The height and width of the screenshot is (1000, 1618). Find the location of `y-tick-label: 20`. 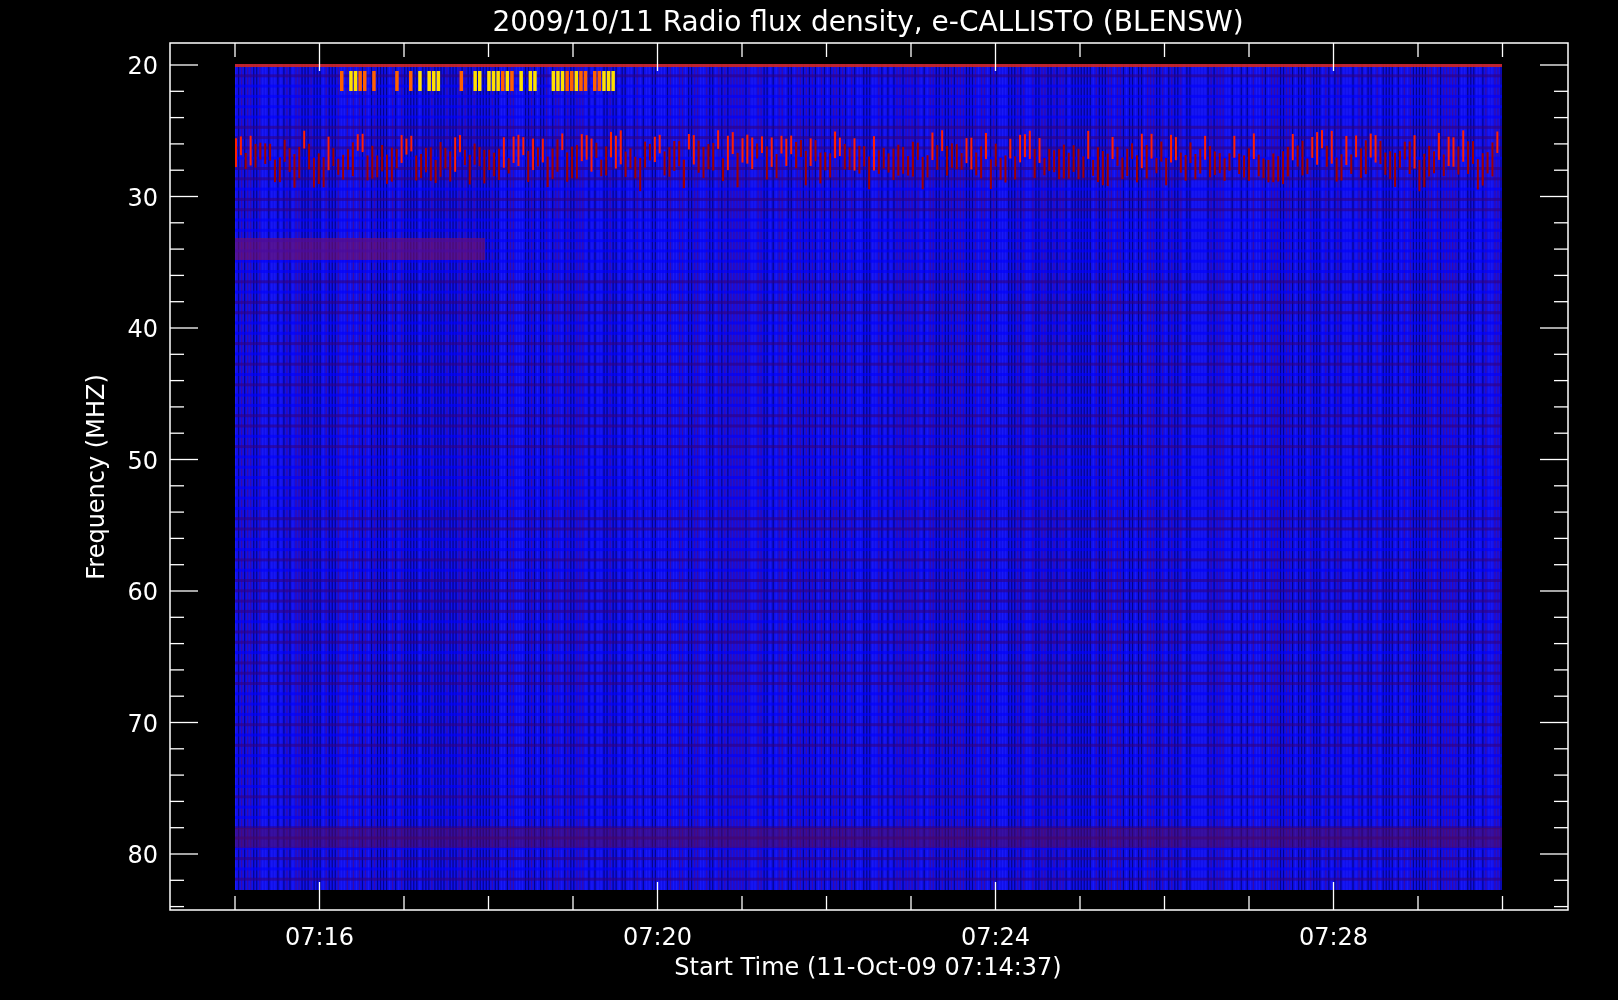

y-tick-label: 20 is located at coordinates (142, 66).